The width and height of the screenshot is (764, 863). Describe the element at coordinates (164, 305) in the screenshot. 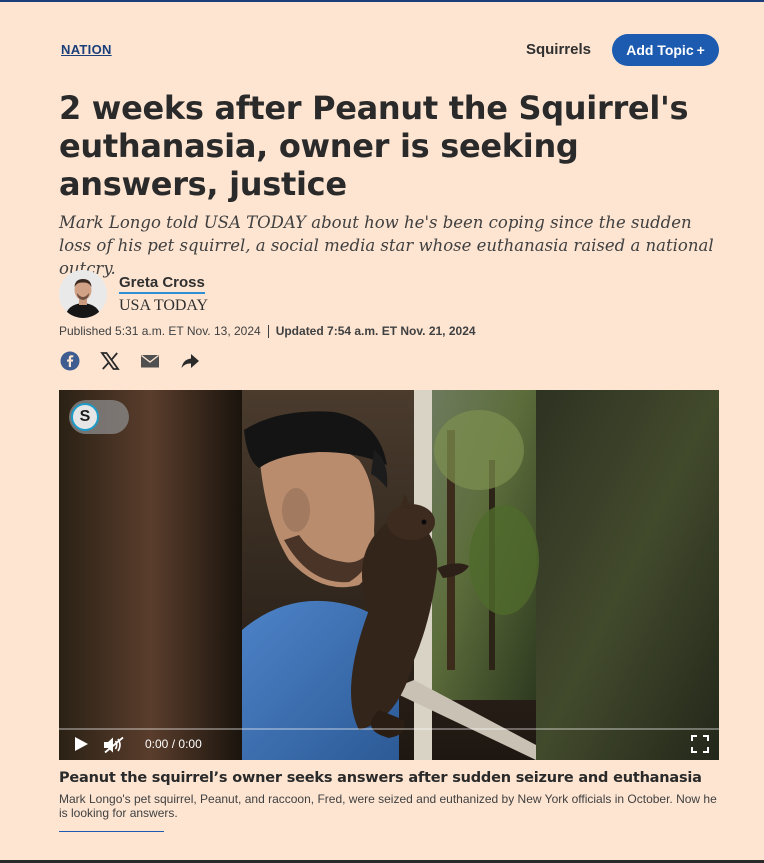

I see `publication-name: USA TODAY` at that location.